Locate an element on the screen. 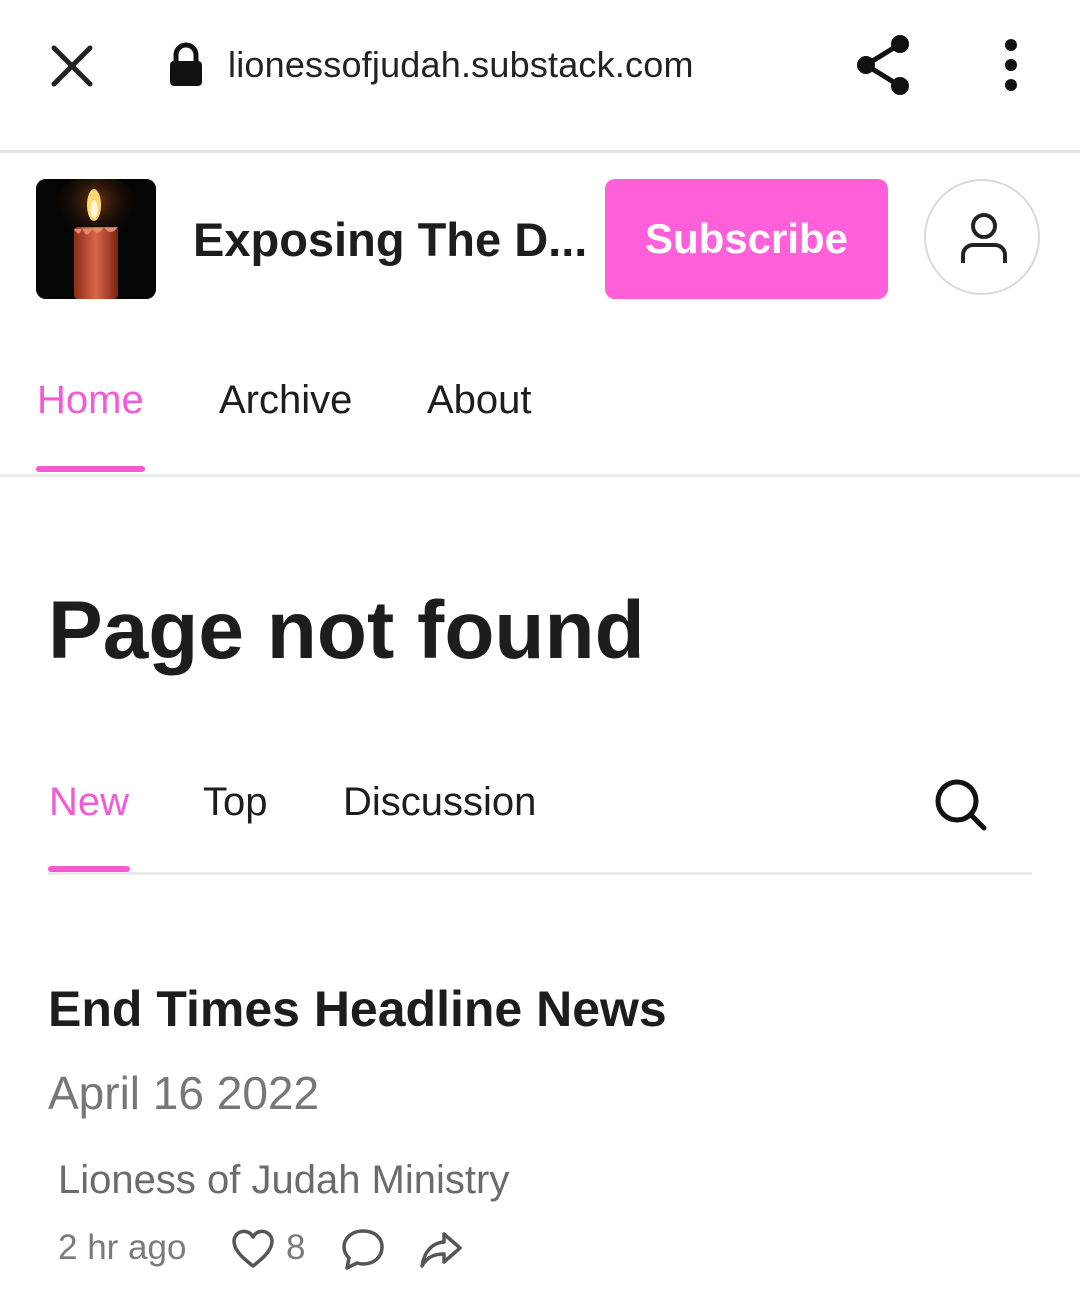  publication-nav: Home Archive About is located at coordinates (540, 408).